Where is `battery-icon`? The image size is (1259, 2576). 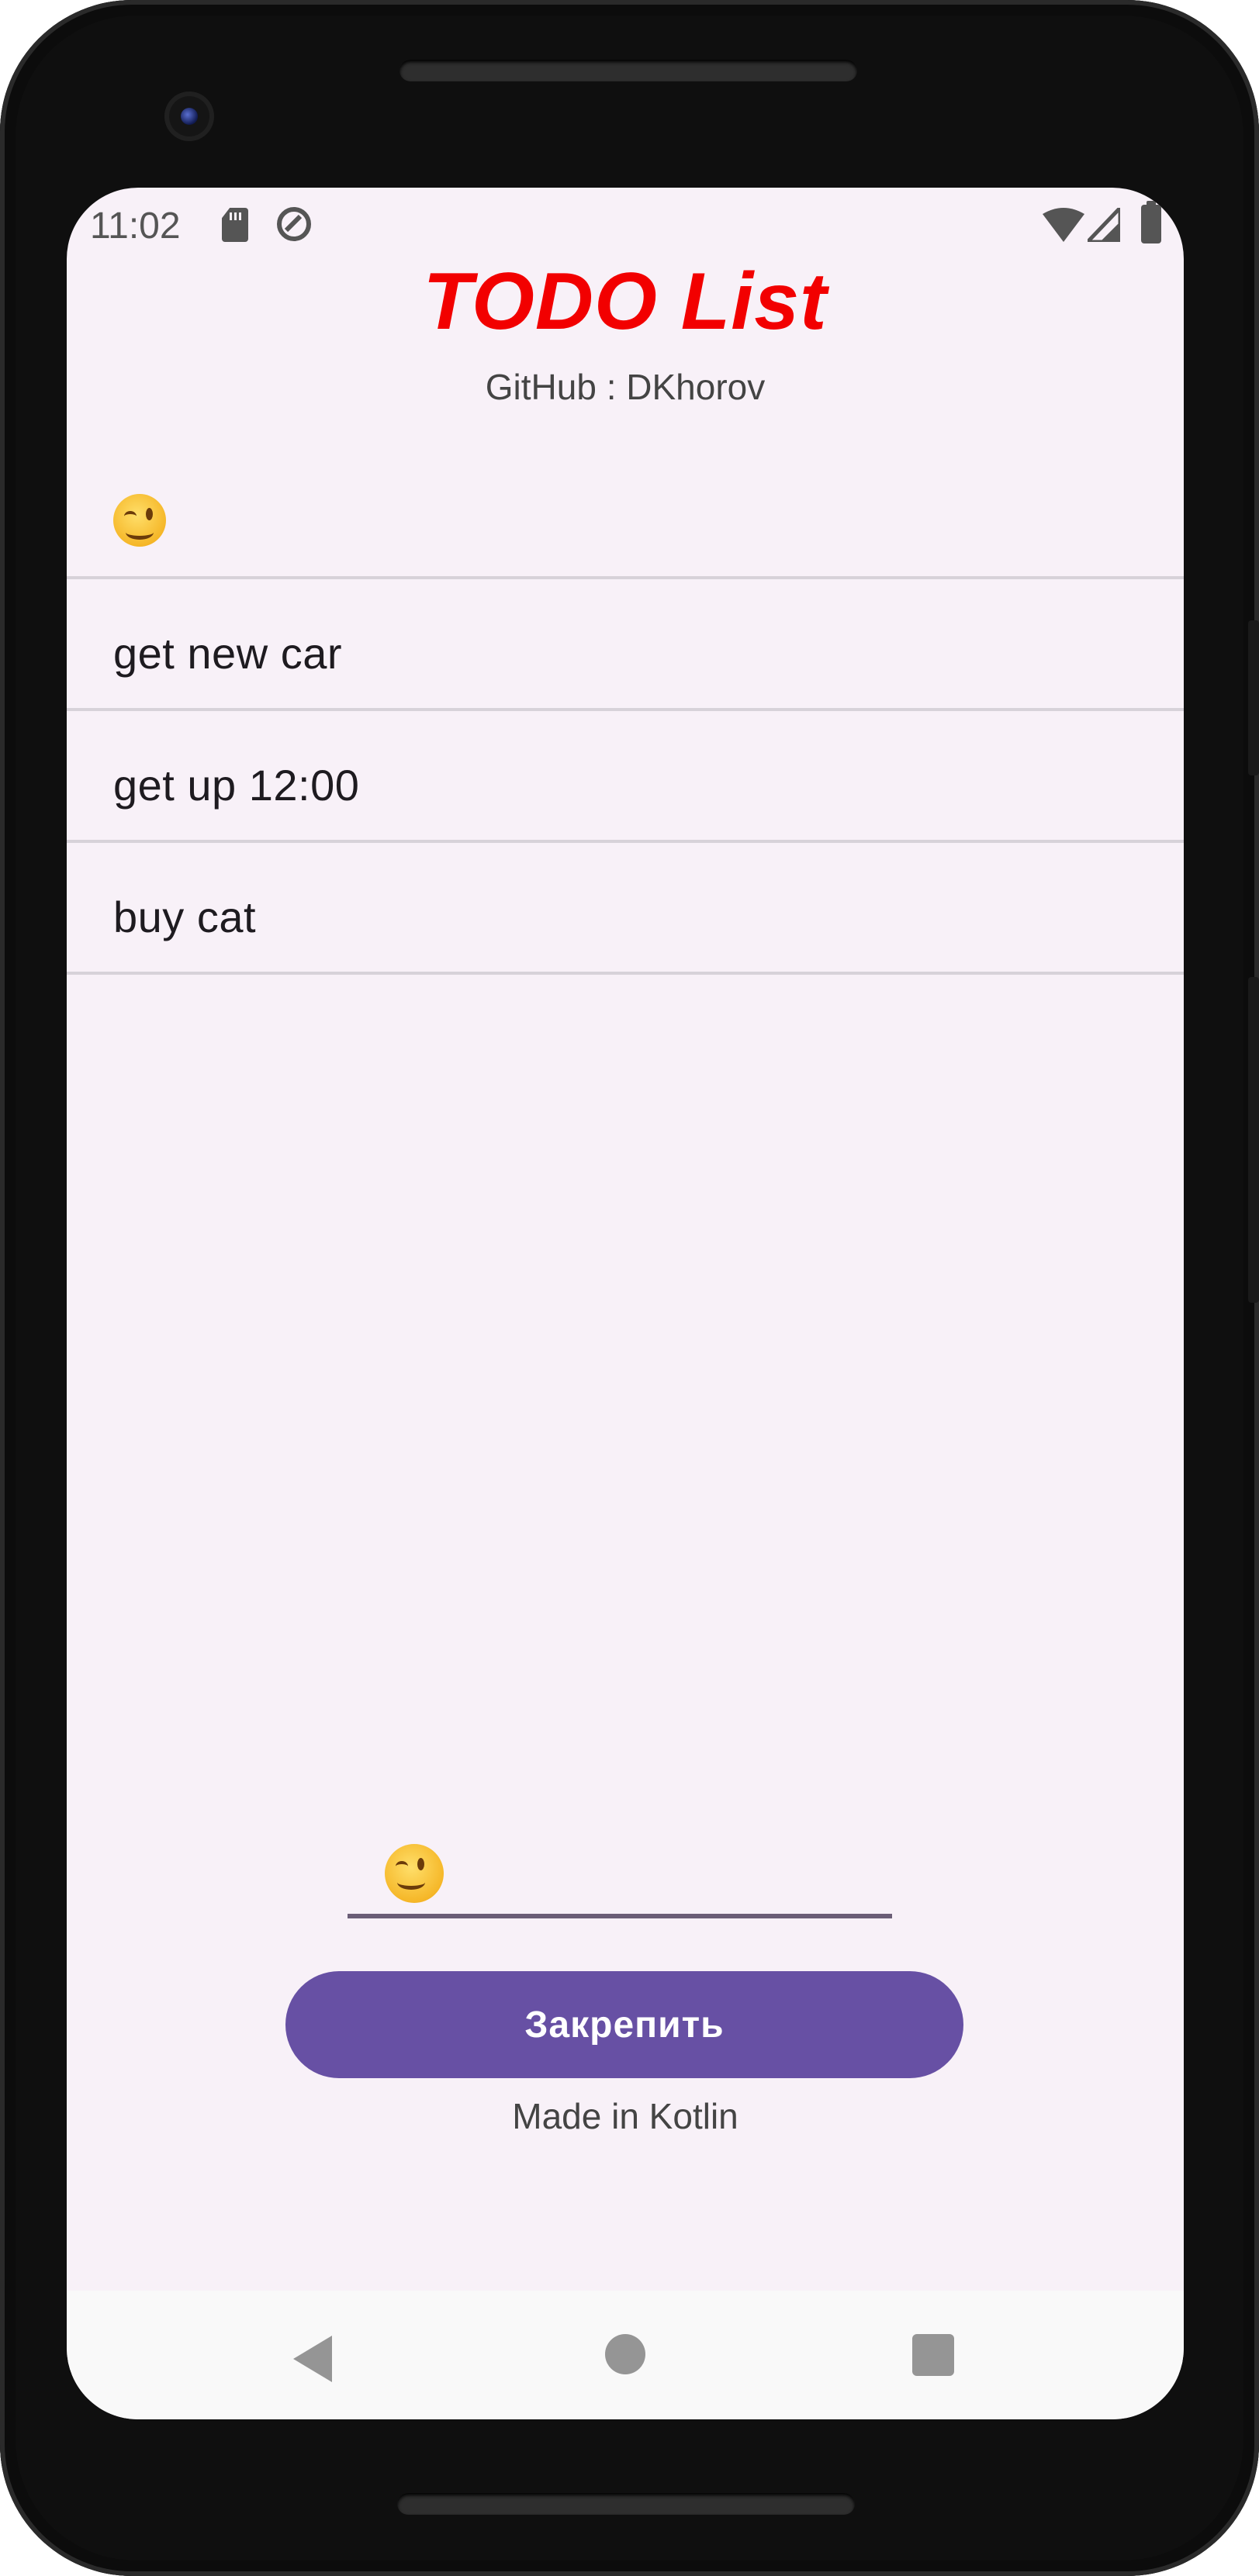
battery-icon is located at coordinates (1151, 222).